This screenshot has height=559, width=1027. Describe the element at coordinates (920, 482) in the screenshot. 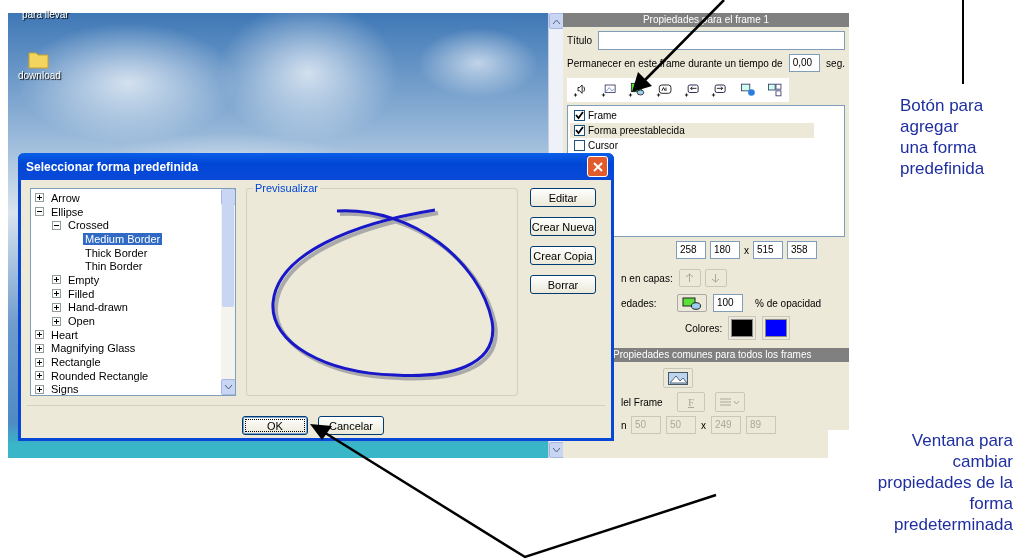

I see `annotation-text: Ventana para cambiar propiedades de la forma predeterminada` at that location.